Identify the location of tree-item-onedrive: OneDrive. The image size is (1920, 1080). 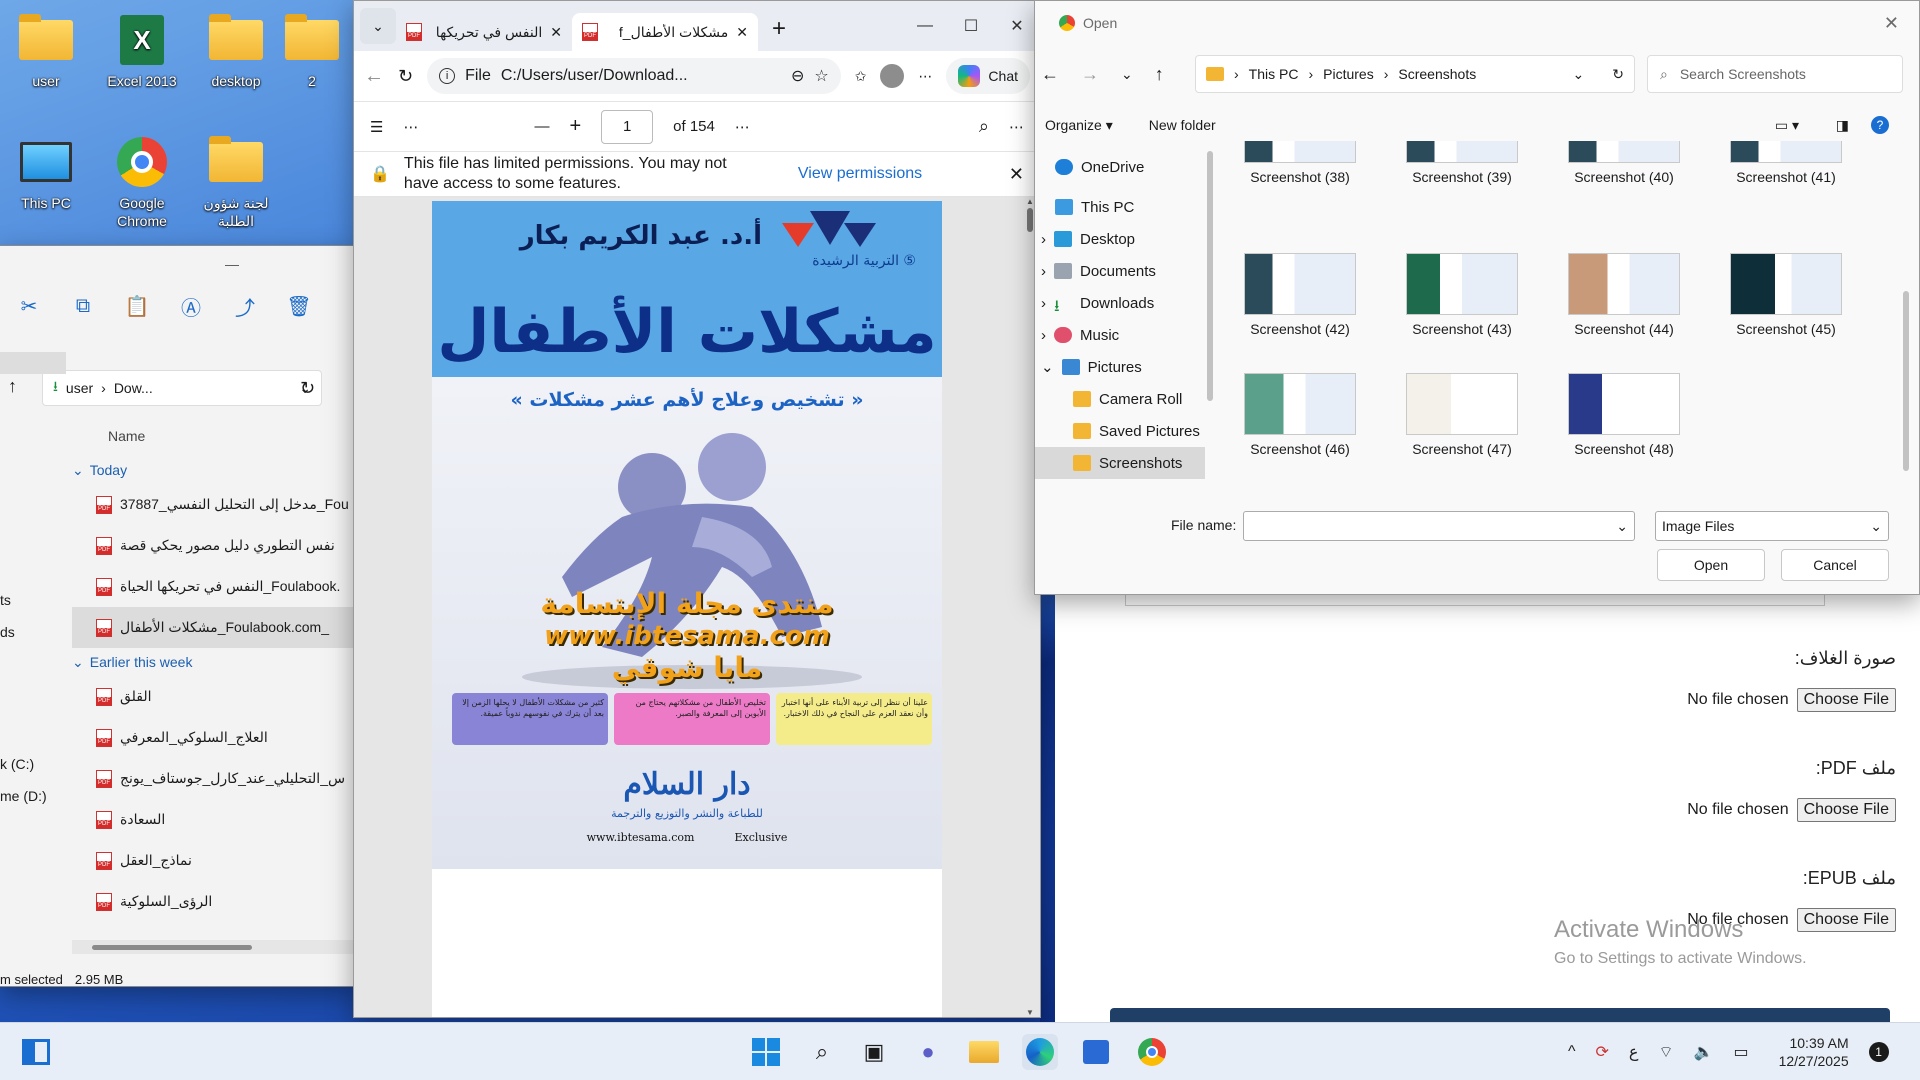
(1120, 167).